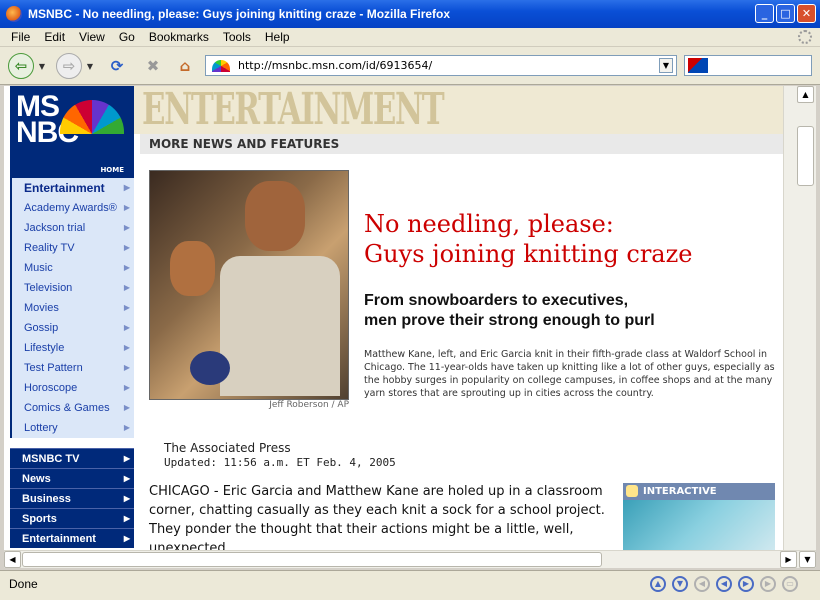 The width and height of the screenshot is (820, 600). I want to click on nav-item-label: Entertainment, so click(59, 539).